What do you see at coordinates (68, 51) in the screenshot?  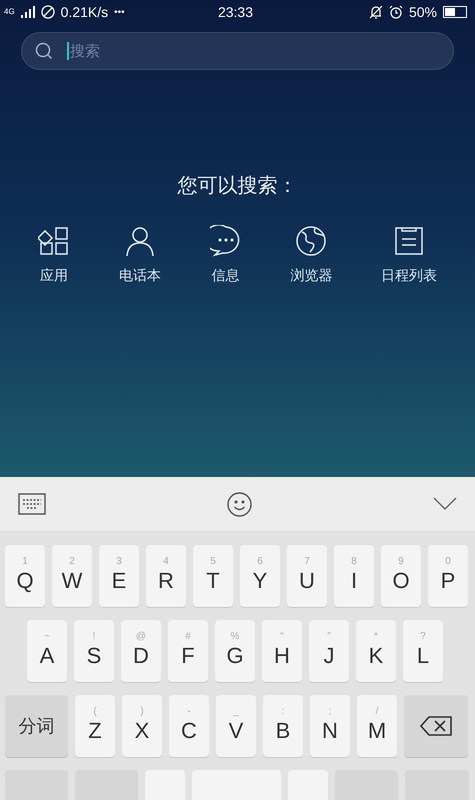 I see `text-cursor` at bounding box center [68, 51].